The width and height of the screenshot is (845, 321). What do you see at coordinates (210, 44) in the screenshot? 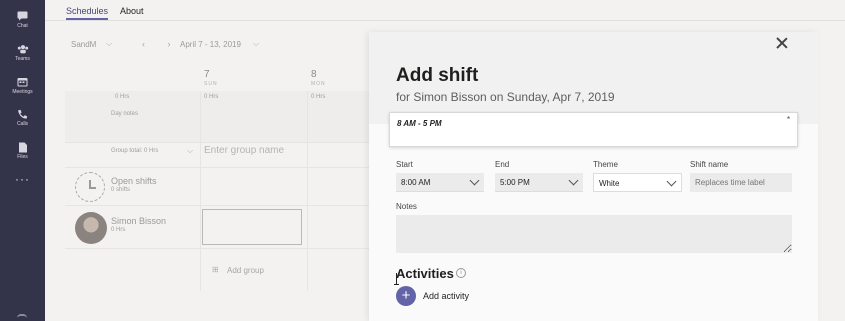
I see `date-range: April 7 - 13, 2019` at bounding box center [210, 44].